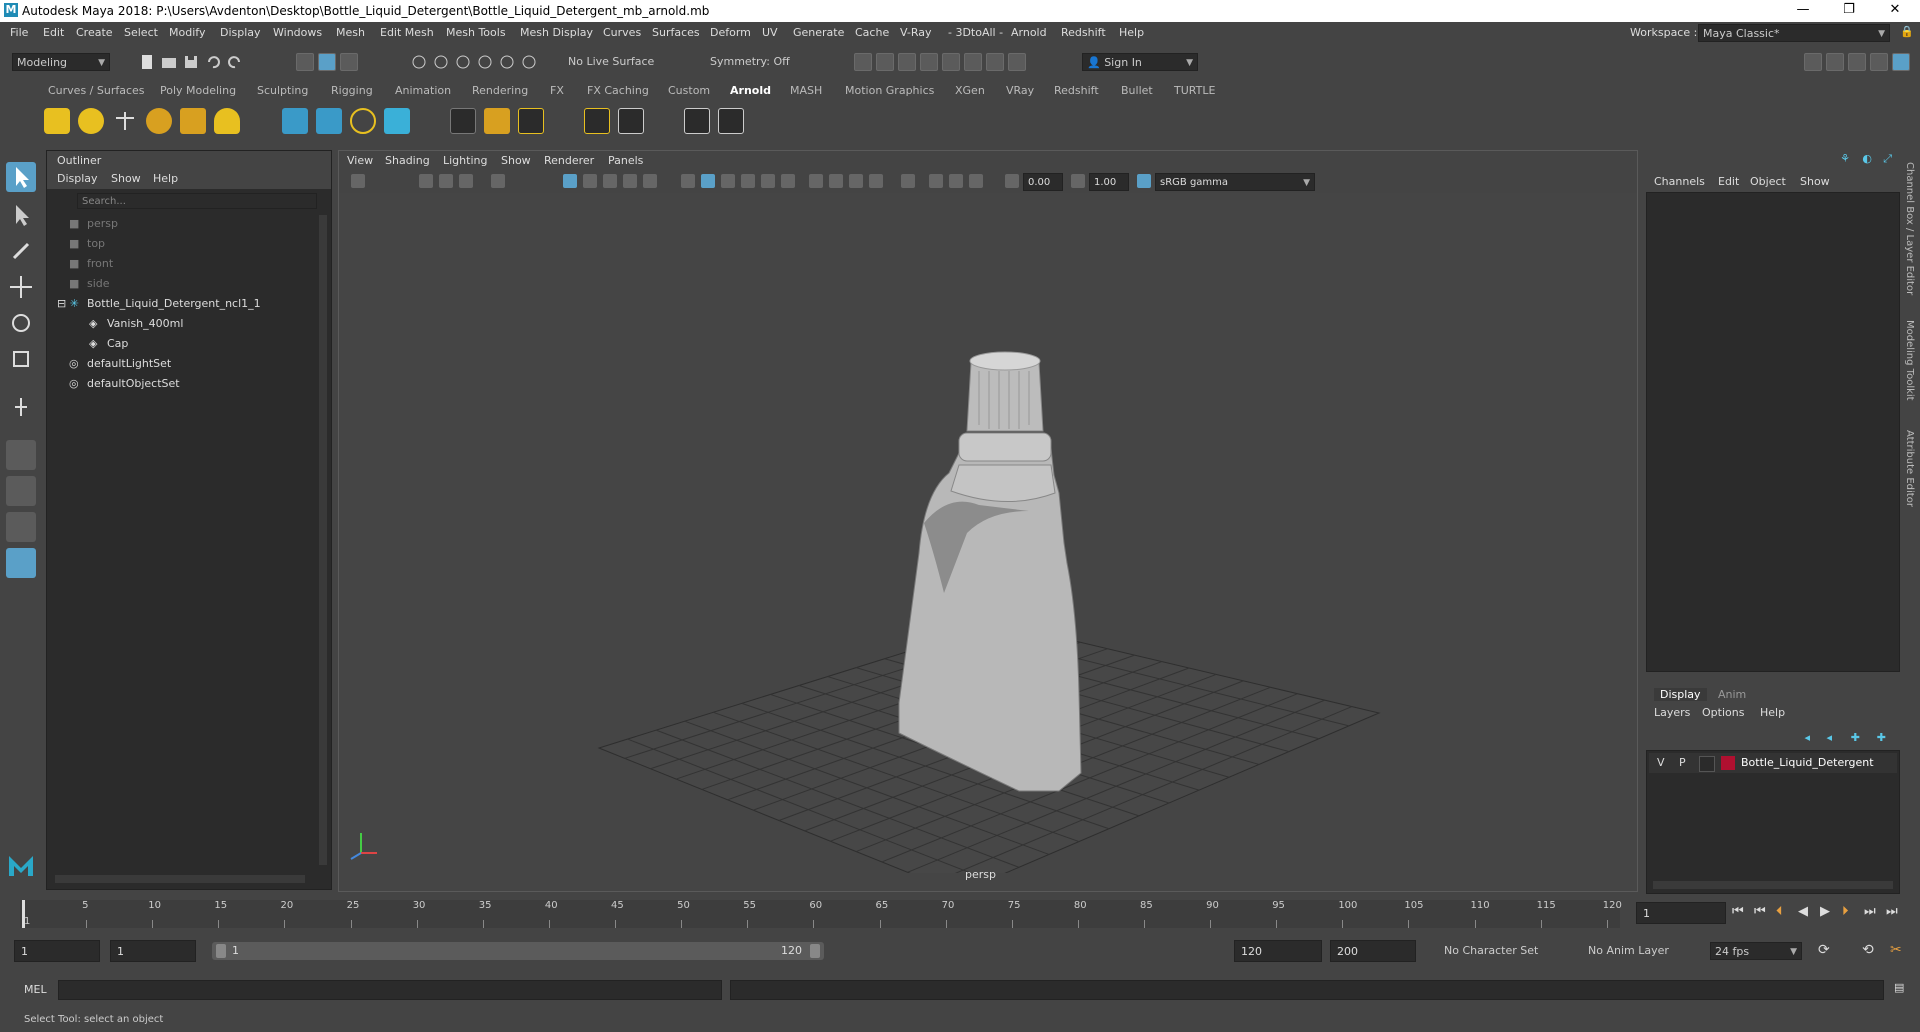 The width and height of the screenshot is (1920, 1032). I want to click on side-tab-attribute-editor: Attribute Editor, so click(1909, 468).